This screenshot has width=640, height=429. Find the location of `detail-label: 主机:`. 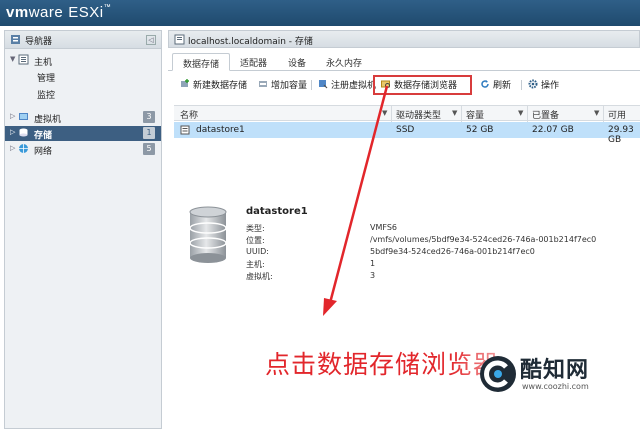

detail-label: 主机: is located at coordinates (255, 264).